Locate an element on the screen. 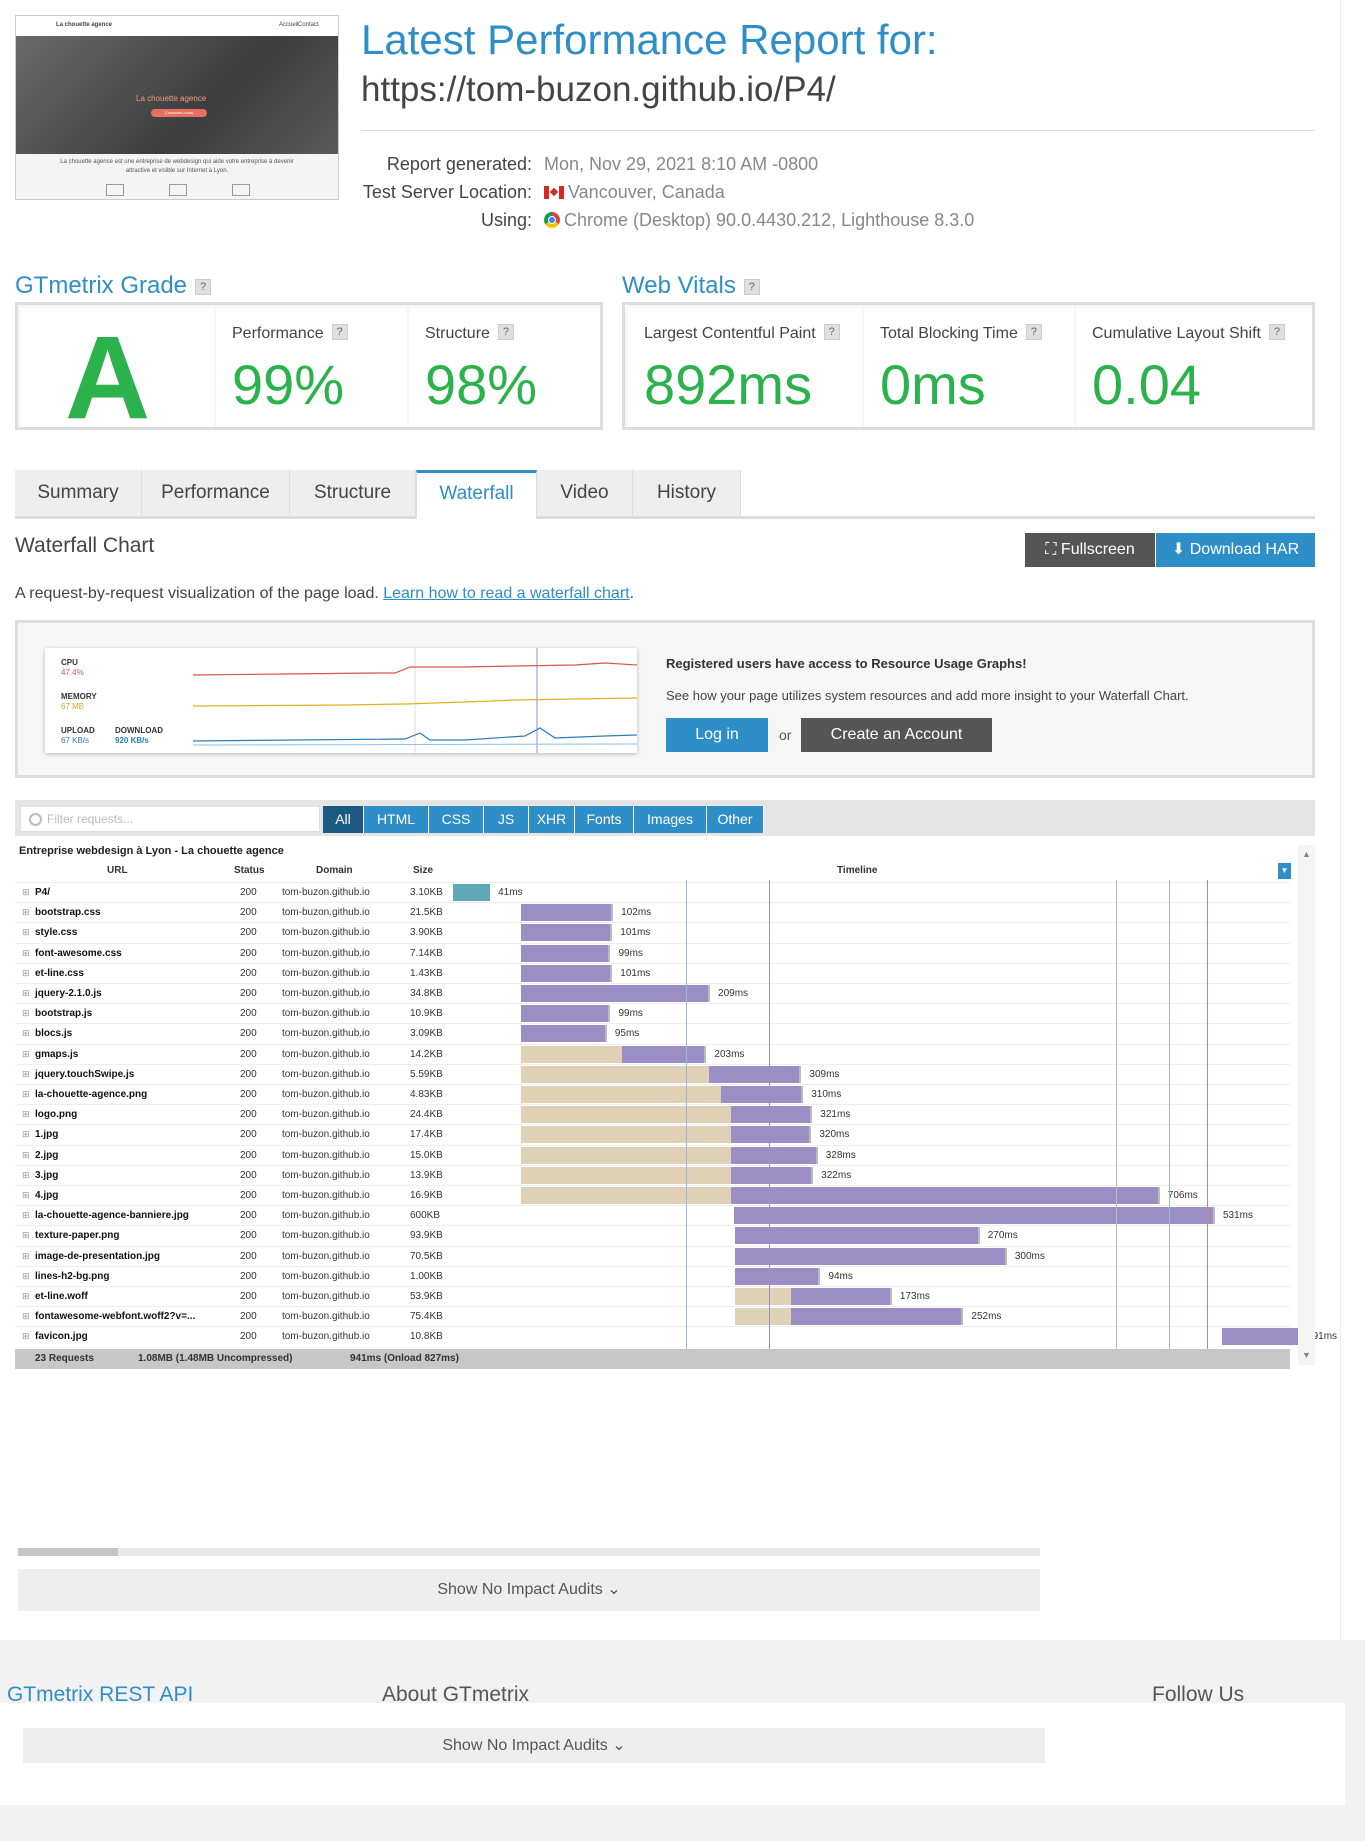 The height and width of the screenshot is (1841, 1365). horizontal-scrollbar is located at coordinates (529, 1552).